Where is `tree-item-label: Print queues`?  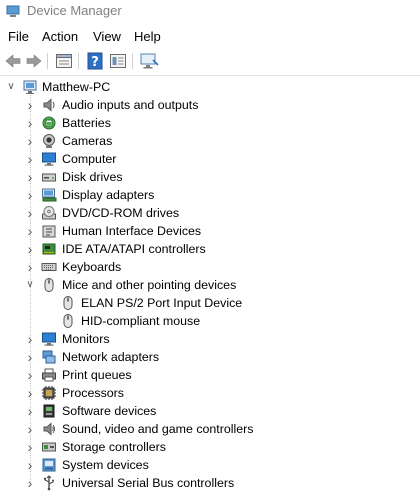
tree-item-label: Print queues is located at coordinates (97, 375).